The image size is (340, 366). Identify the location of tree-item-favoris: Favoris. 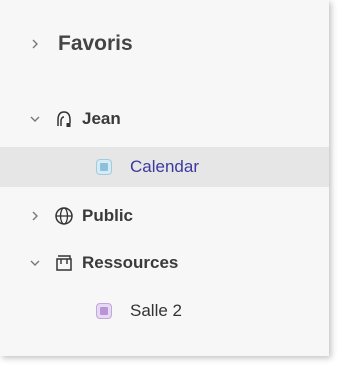
(164, 44).